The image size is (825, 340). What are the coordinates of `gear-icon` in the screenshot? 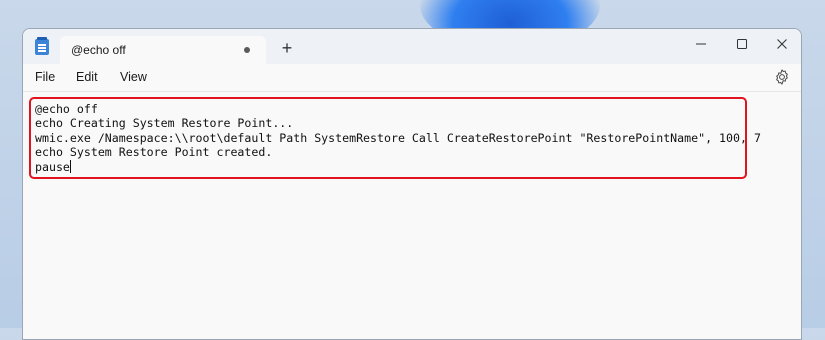 It's located at (782, 77).